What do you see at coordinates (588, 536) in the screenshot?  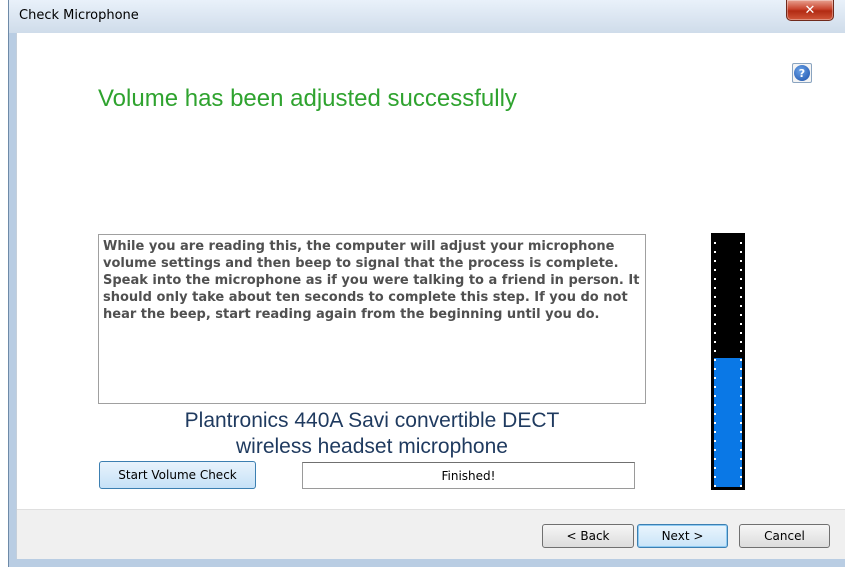 I see `back-button: < Back` at bounding box center [588, 536].